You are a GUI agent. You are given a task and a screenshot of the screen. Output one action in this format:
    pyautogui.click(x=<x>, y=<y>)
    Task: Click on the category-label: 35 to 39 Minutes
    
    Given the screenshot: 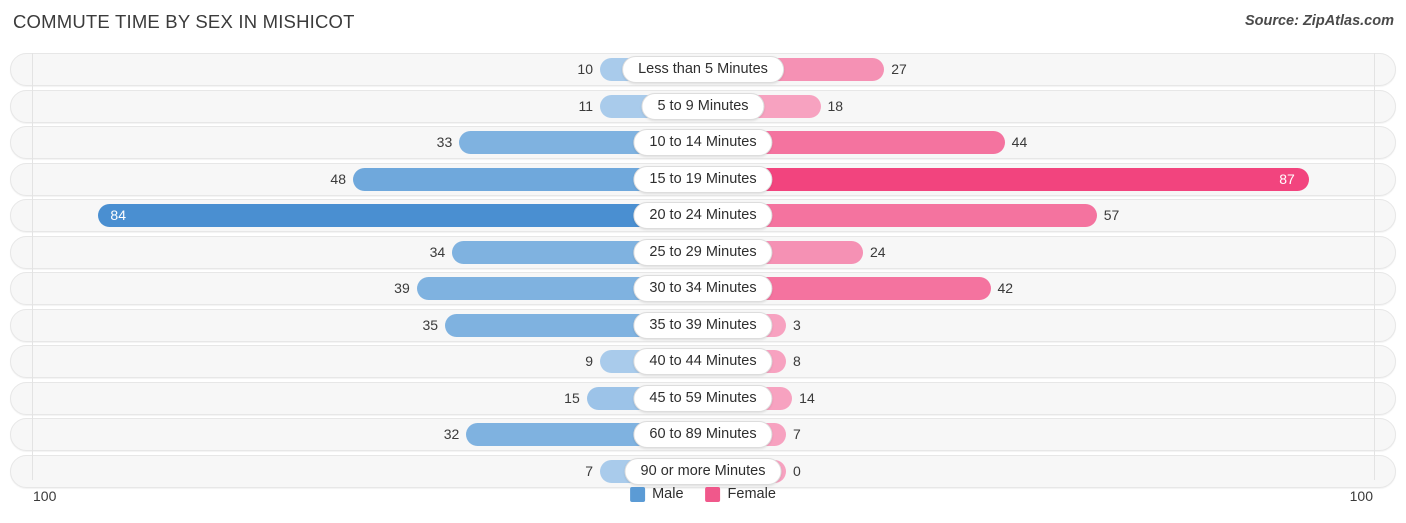 What is the action you would take?
    pyautogui.click(x=703, y=325)
    